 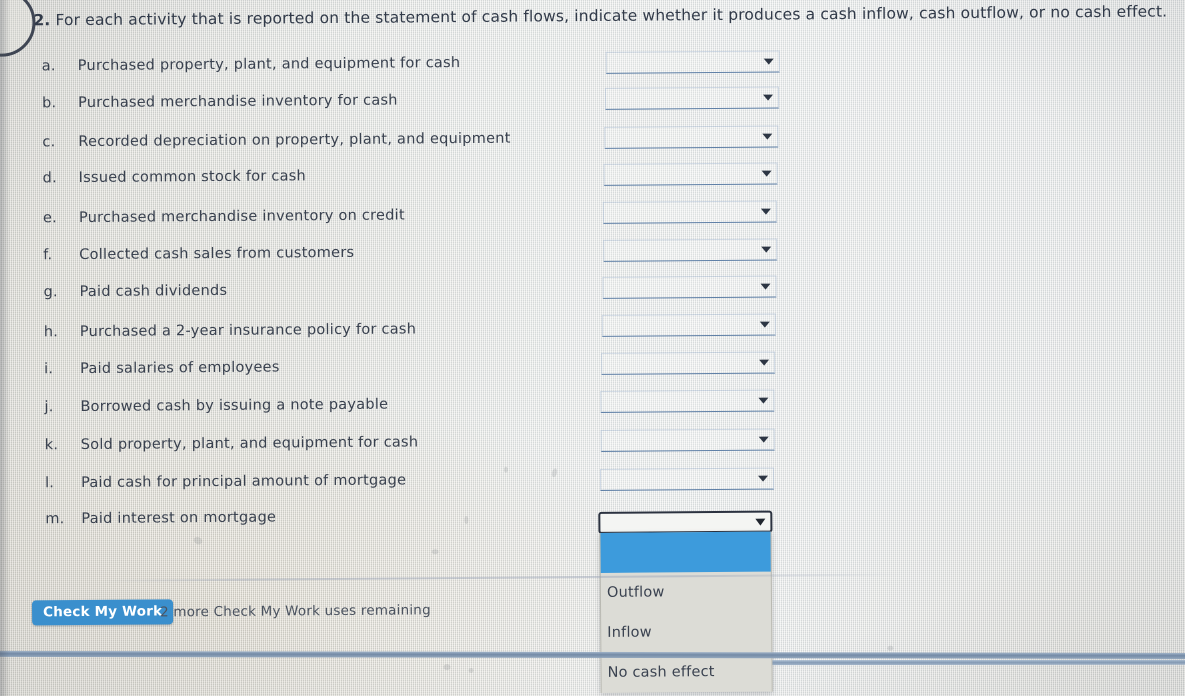 What do you see at coordinates (180, 368) in the screenshot?
I see `activity-label-i: Paid salaries of employees` at bounding box center [180, 368].